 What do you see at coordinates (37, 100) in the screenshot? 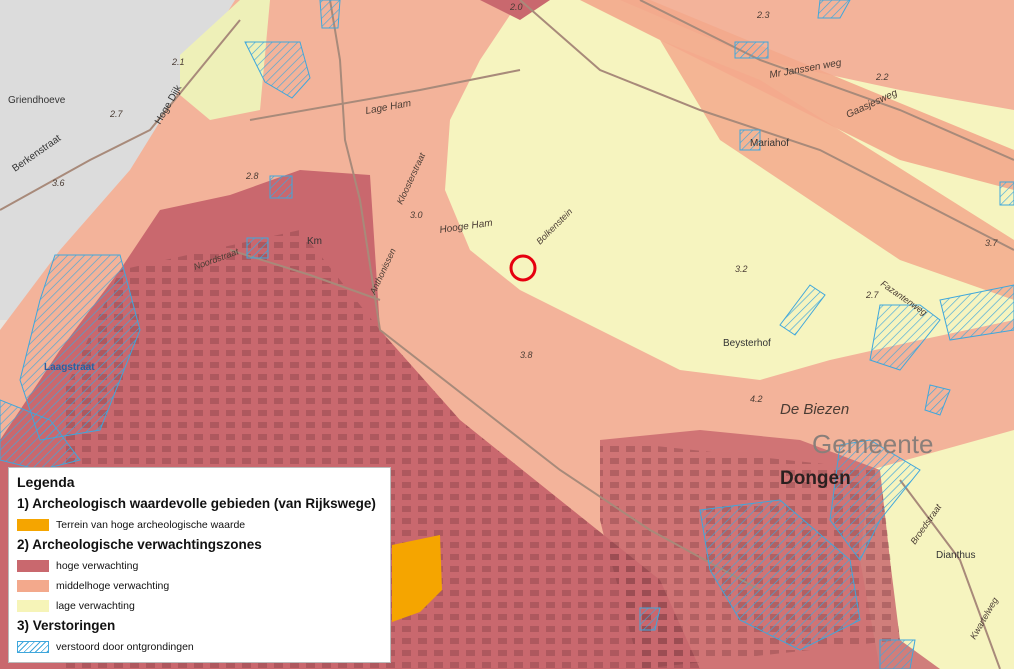
I see `label-griendhoeve: Griendhoeve` at bounding box center [37, 100].